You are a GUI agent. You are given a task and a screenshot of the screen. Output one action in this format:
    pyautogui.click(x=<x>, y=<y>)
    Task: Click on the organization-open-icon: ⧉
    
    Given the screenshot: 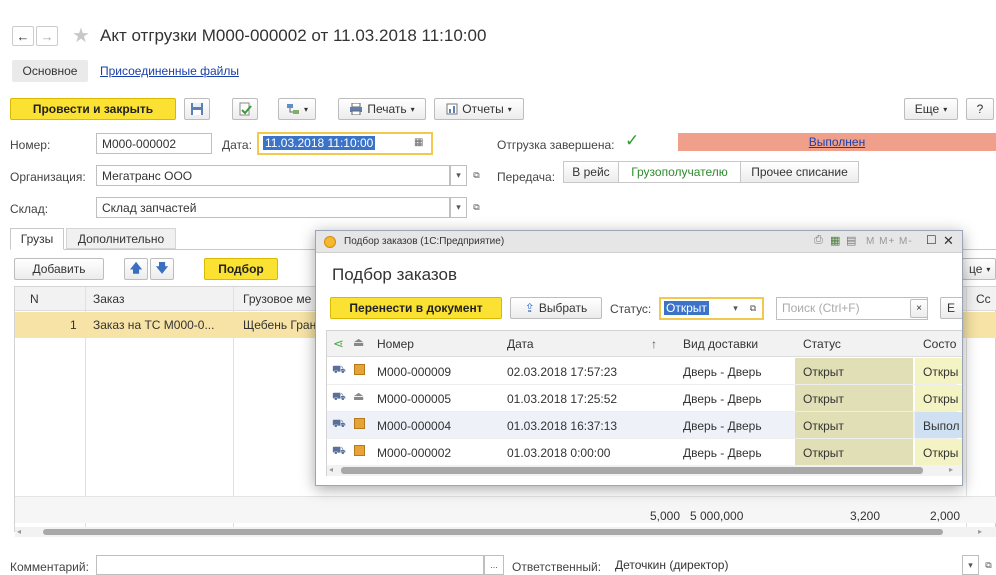 What is the action you would take?
    pyautogui.click(x=476, y=175)
    